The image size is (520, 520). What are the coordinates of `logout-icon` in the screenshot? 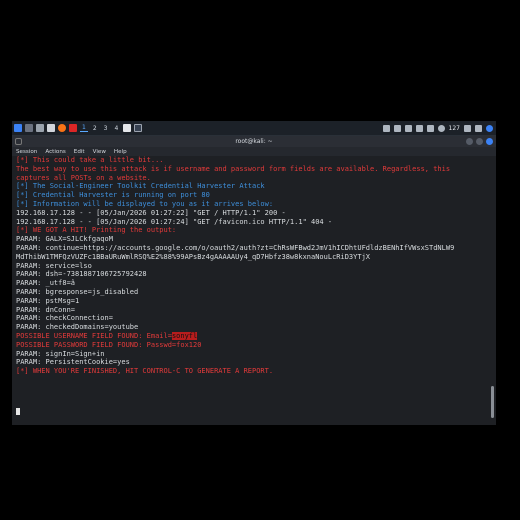 It's located at (478, 128).